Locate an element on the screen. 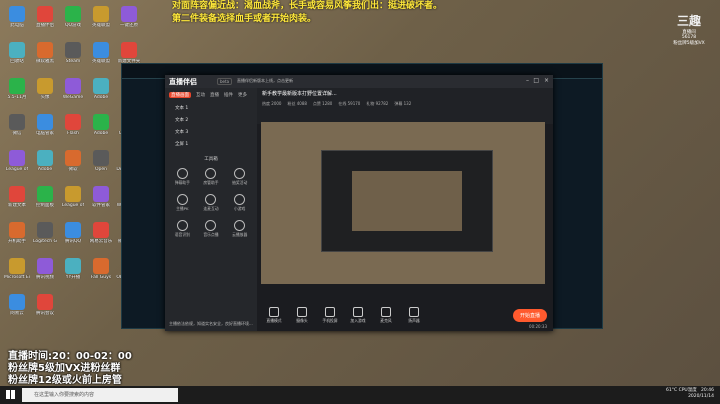 The width and height of the screenshot is (720, 404). desktop-icon-label: 英雄联盟 is located at coordinates (101, 61).